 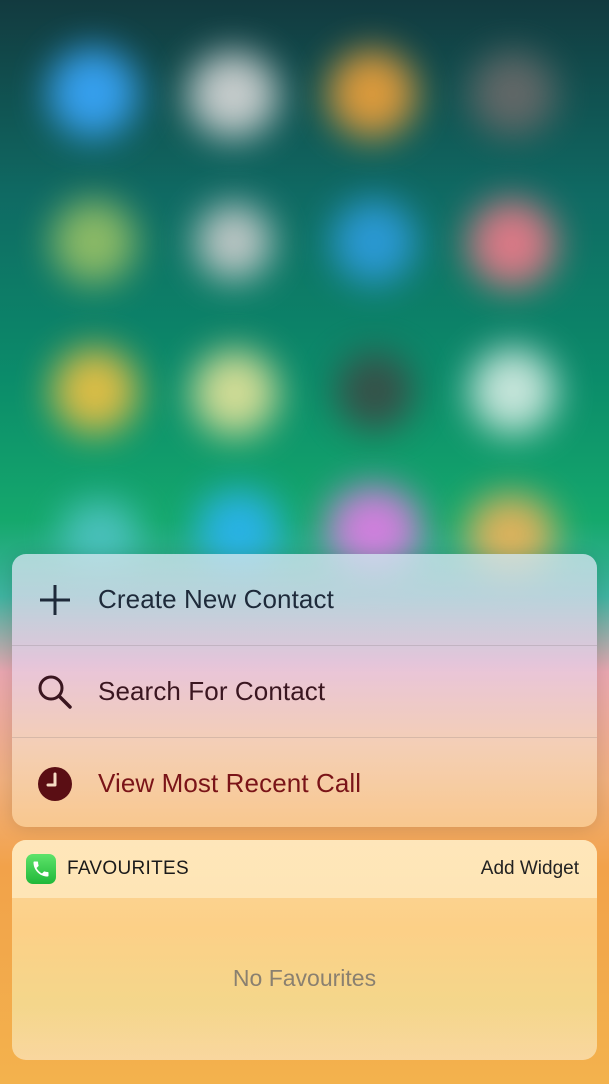 I want to click on phone-icon, so click(x=41, y=869).